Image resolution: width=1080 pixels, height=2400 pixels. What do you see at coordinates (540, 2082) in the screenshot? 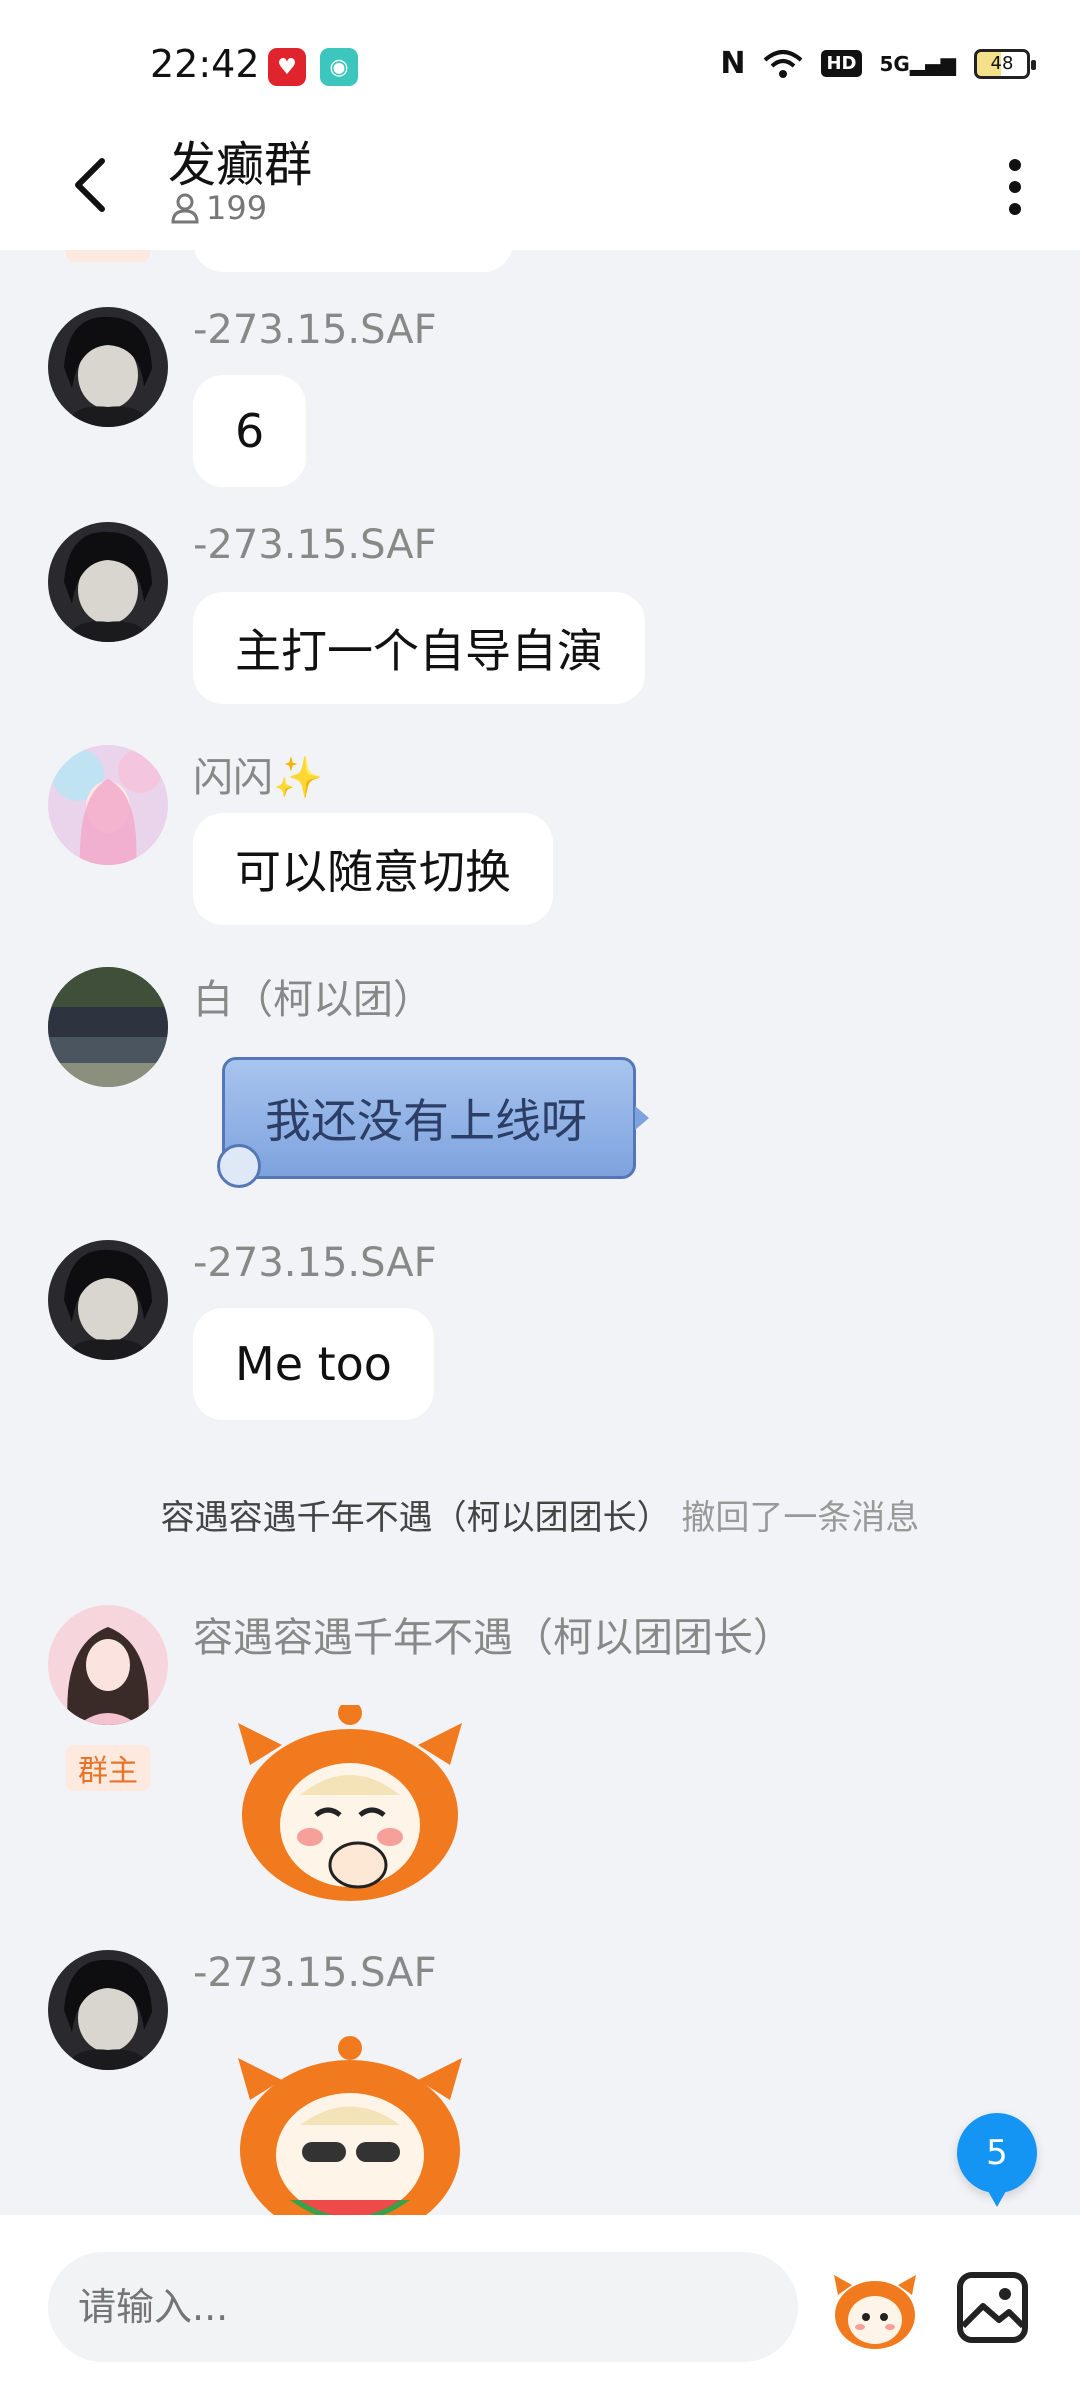
I see `message-item: -273.15.SAF` at bounding box center [540, 2082].